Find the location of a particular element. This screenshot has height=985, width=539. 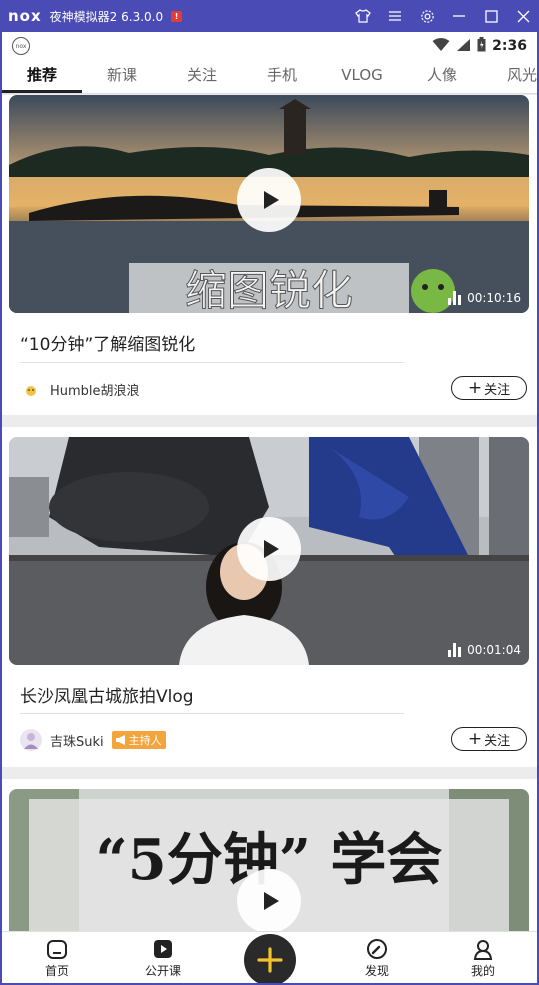

gear-icon is located at coordinates (427, 16).